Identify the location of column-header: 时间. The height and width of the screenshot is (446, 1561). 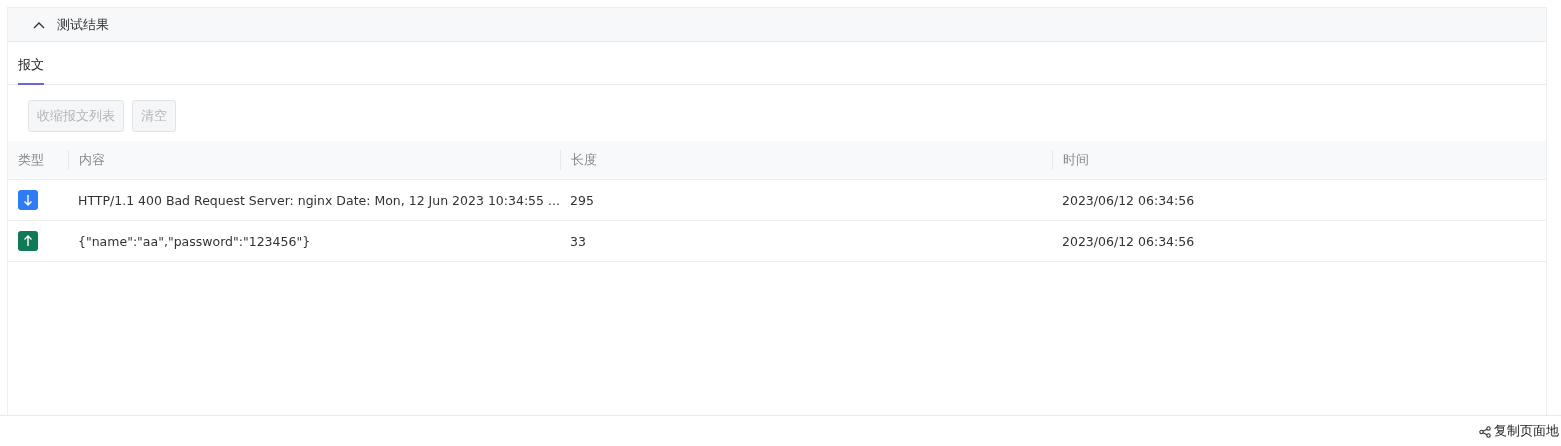
(1076, 160).